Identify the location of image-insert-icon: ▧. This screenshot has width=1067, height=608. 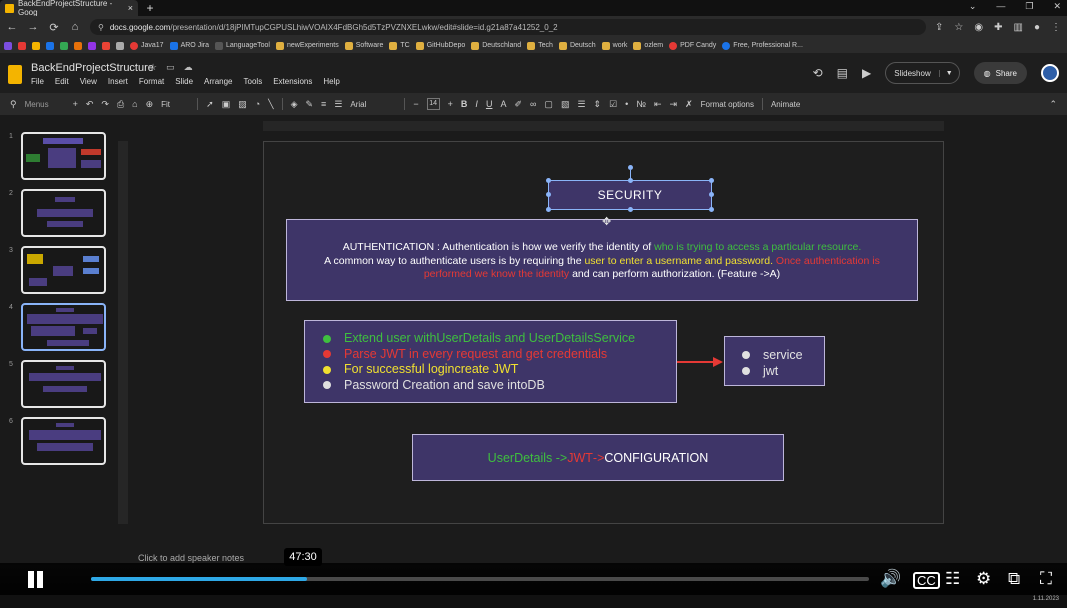
(565, 104).